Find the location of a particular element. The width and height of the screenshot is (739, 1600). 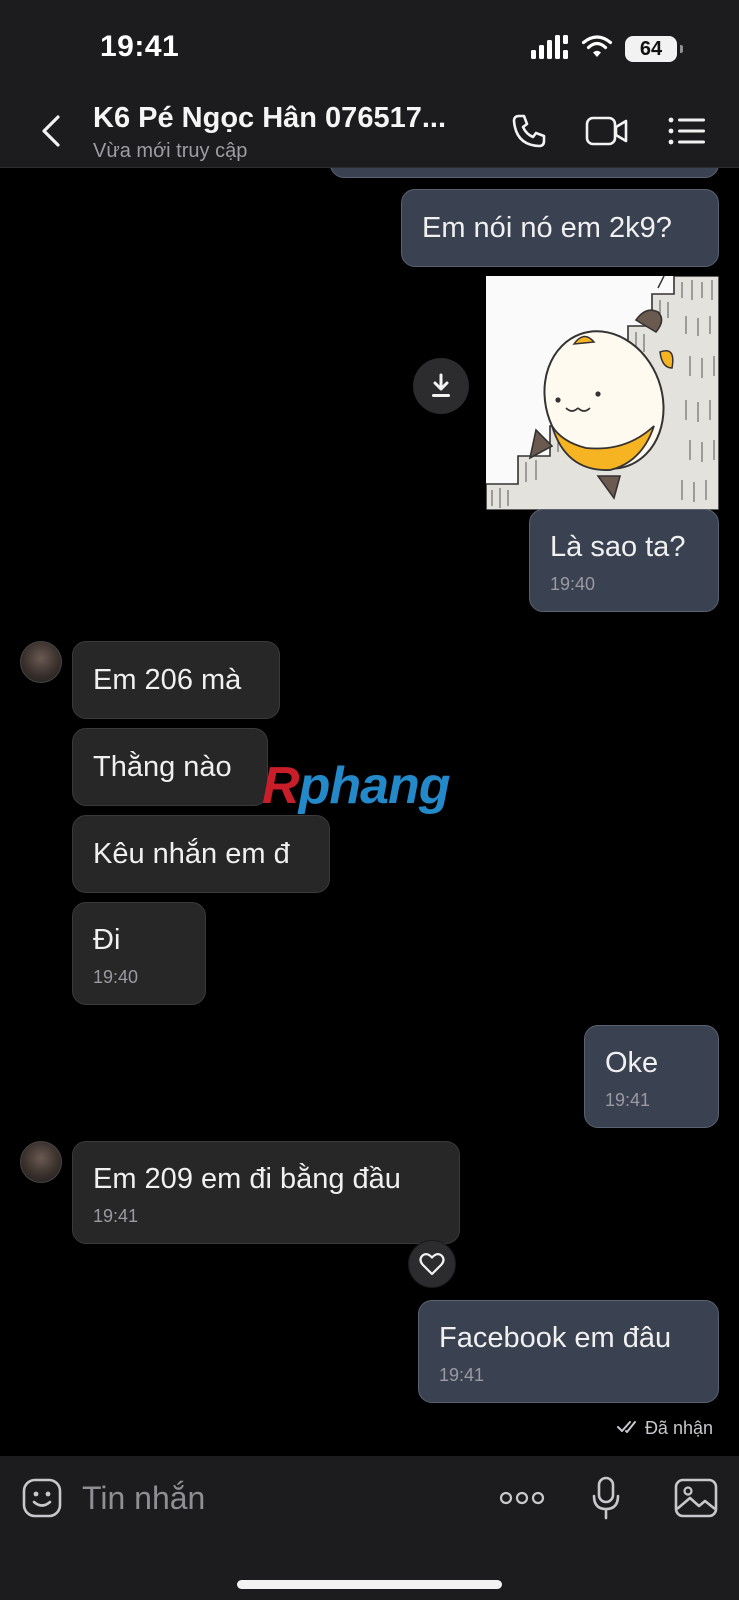

message-bubble-incoming: Em 209 em đi bằng đầu 19:41 is located at coordinates (266, 1192).